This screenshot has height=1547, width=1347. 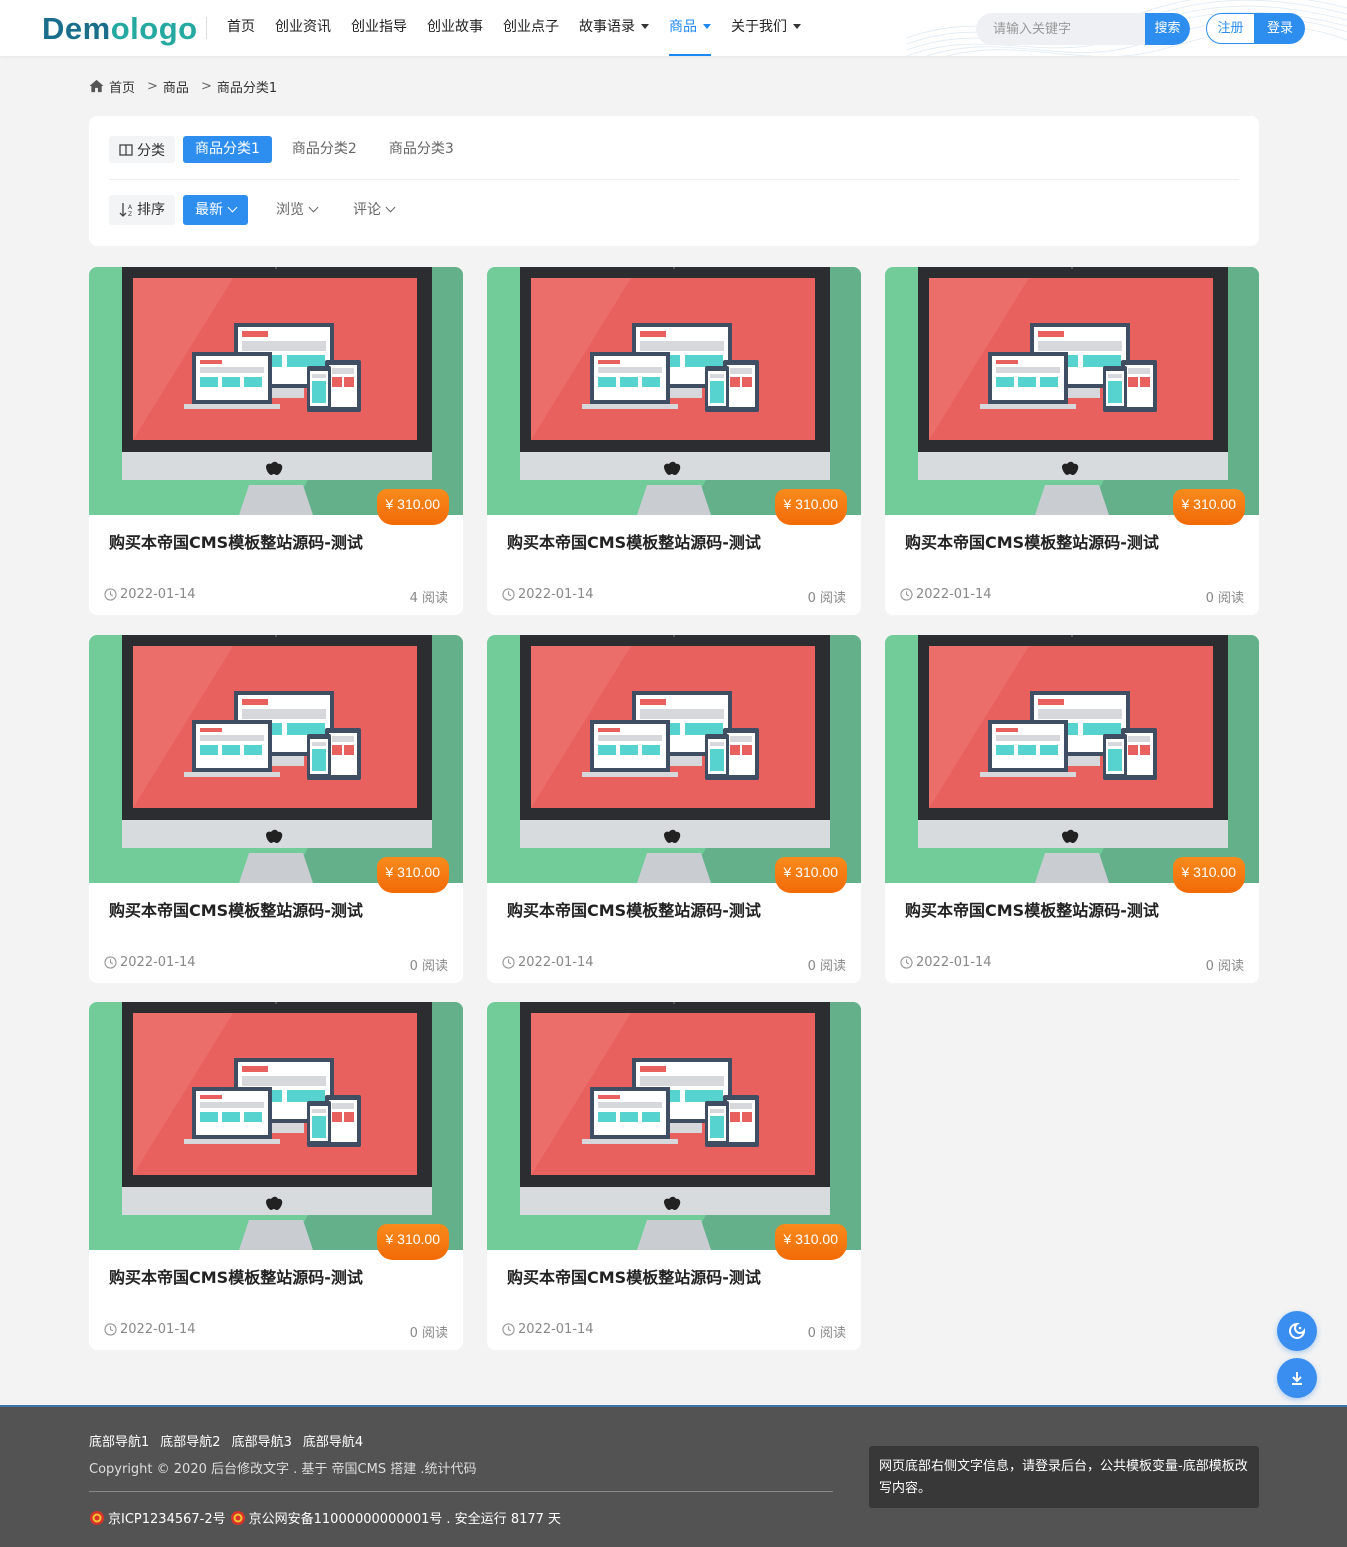 What do you see at coordinates (215, 210) in the screenshot?
I see `sort-latest: 最新` at bounding box center [215, 210].